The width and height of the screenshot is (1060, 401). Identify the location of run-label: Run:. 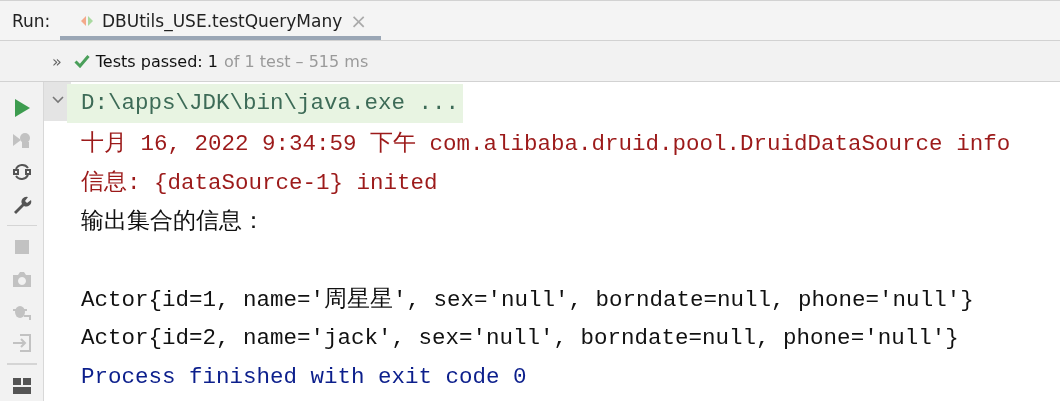
(31, 20).